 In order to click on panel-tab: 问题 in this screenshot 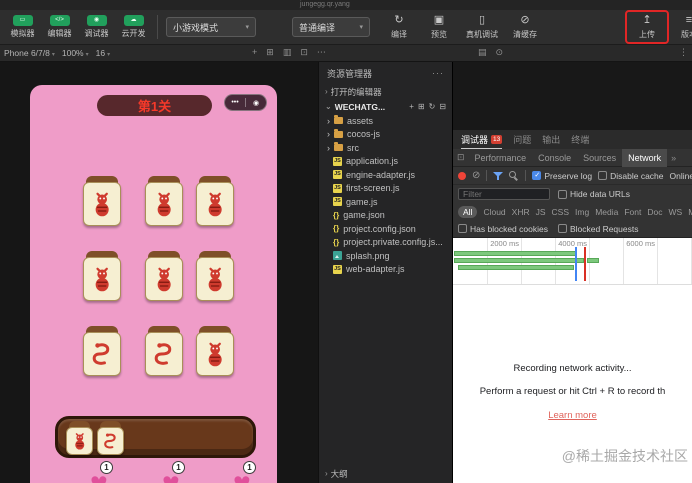, I will do `click(522, 139)`.